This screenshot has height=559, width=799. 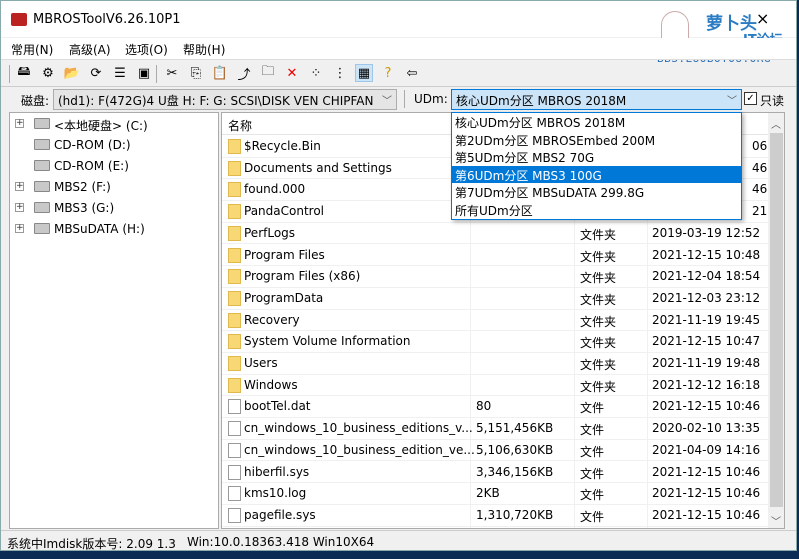 What do you see at coordinates (204, 49) in the screenshot?
I see `menu-help: 帮助(H)` at bounding box center [204, 49].